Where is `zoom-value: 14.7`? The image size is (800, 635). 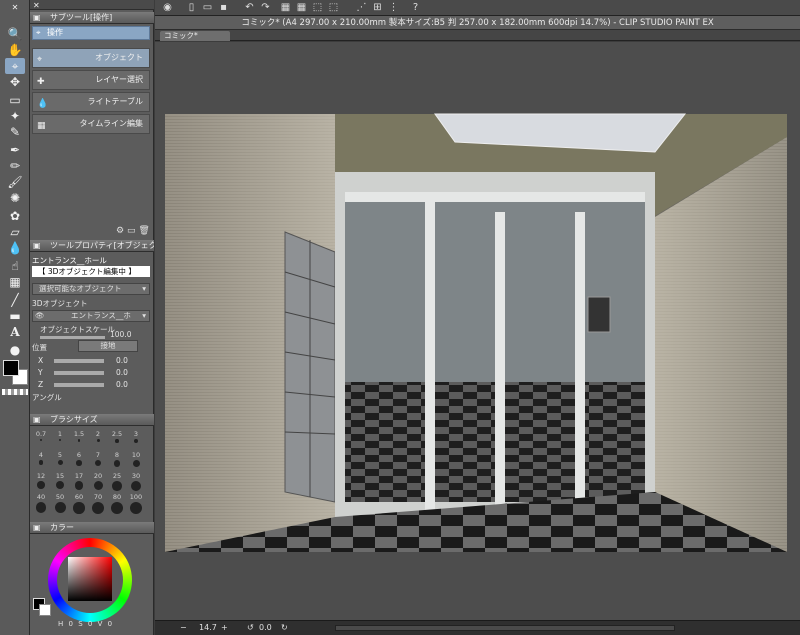
zoom-value: 14.7 is located at coordinates (208, 627).